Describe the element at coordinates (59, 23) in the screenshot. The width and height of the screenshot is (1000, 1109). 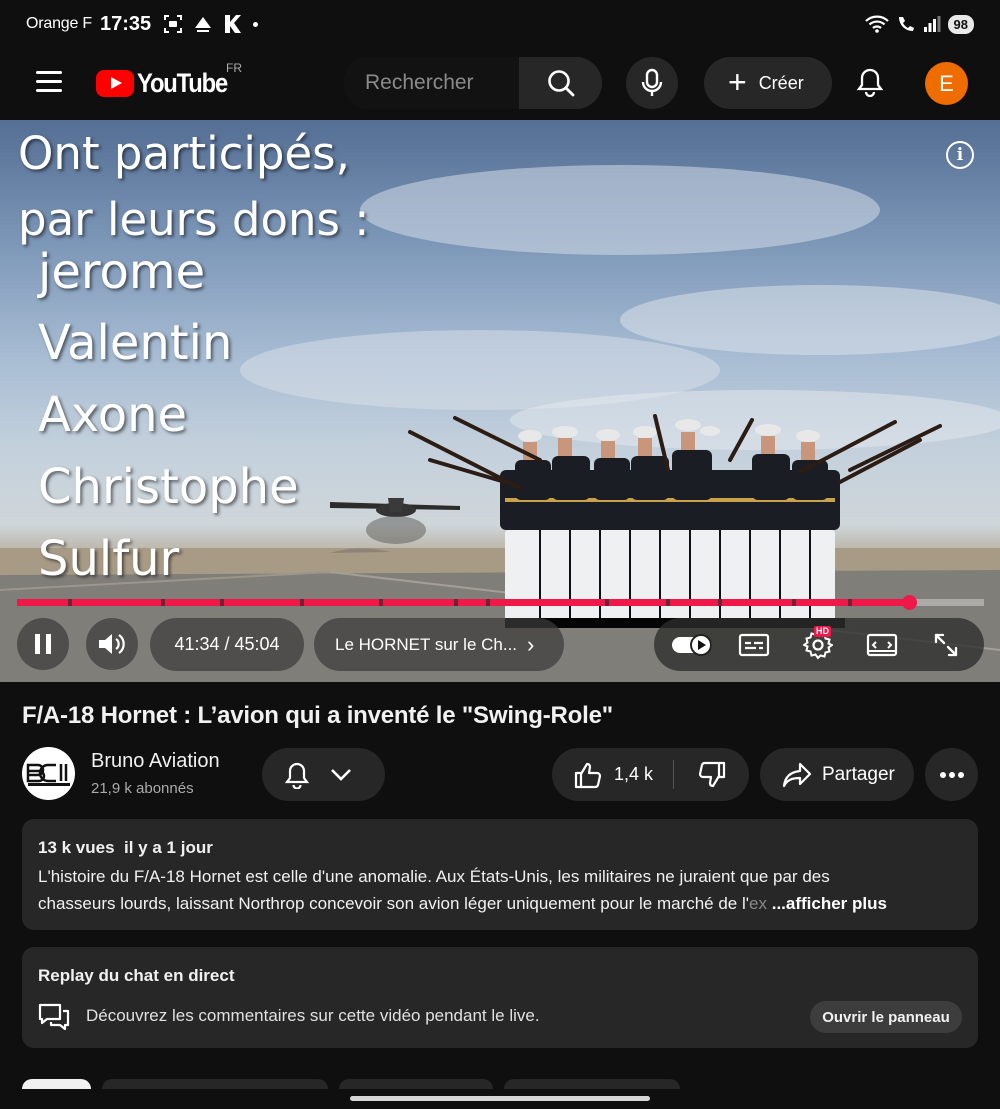
I see `carrier-label: Orange F` at that location.